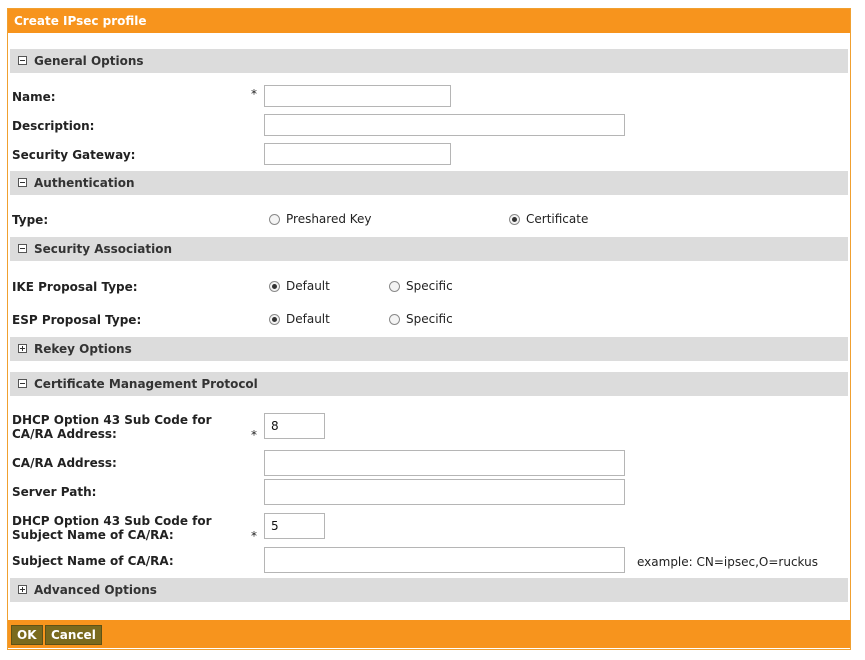 The height and width of the screenshot is (660, 865). I want to click on ike-proposal-type-label: IKE Proposal Type:, so click(75, 287).